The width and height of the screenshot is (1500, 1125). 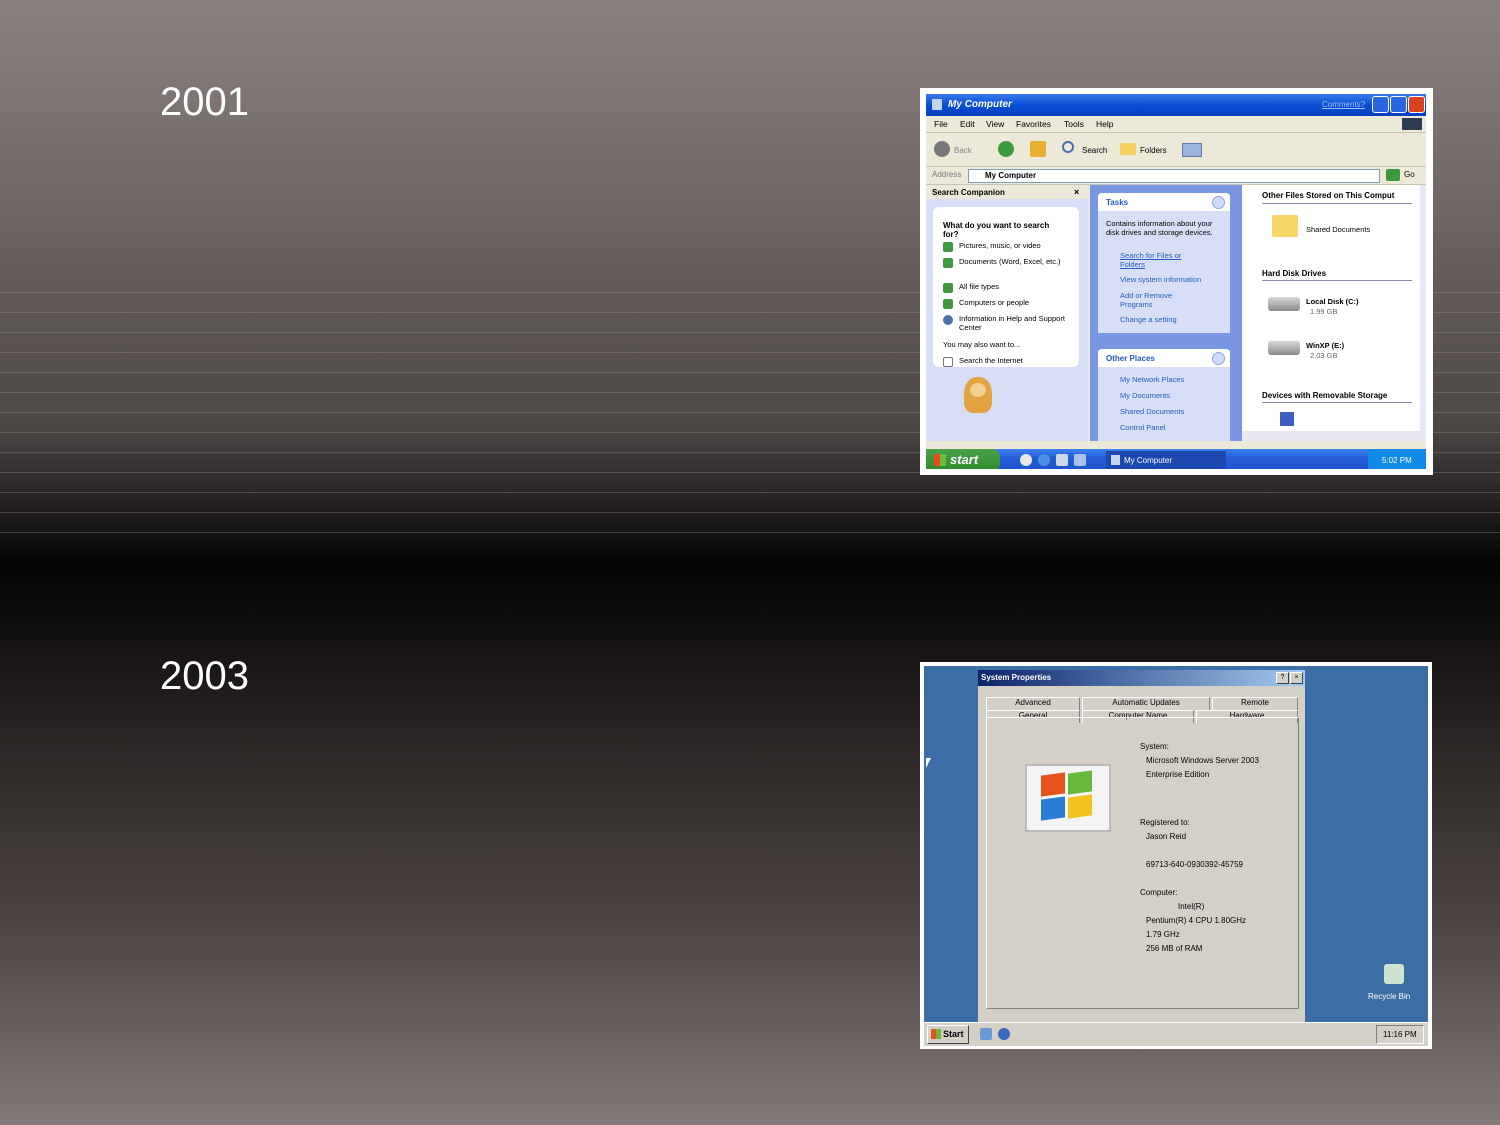 What do you see at coordinates (1400, 1034) in the screenshot?
I see `clock: 11:16 PM` at bounding box center [1400, 1034].